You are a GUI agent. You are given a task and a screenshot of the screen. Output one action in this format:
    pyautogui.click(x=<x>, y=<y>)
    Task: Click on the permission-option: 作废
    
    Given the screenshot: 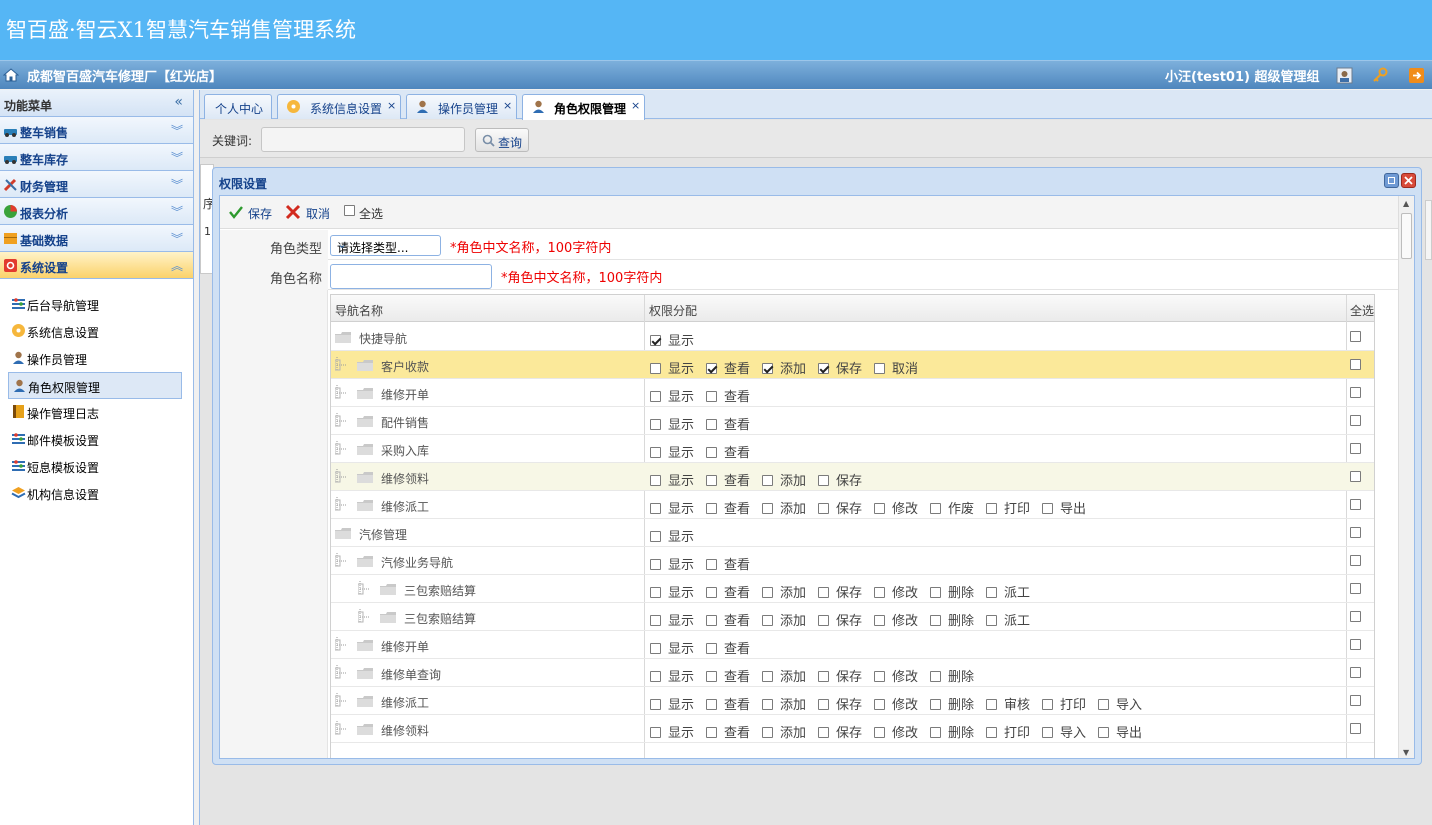 What is the action you would take?
    pyautogui.click(x=958, y=507)
    